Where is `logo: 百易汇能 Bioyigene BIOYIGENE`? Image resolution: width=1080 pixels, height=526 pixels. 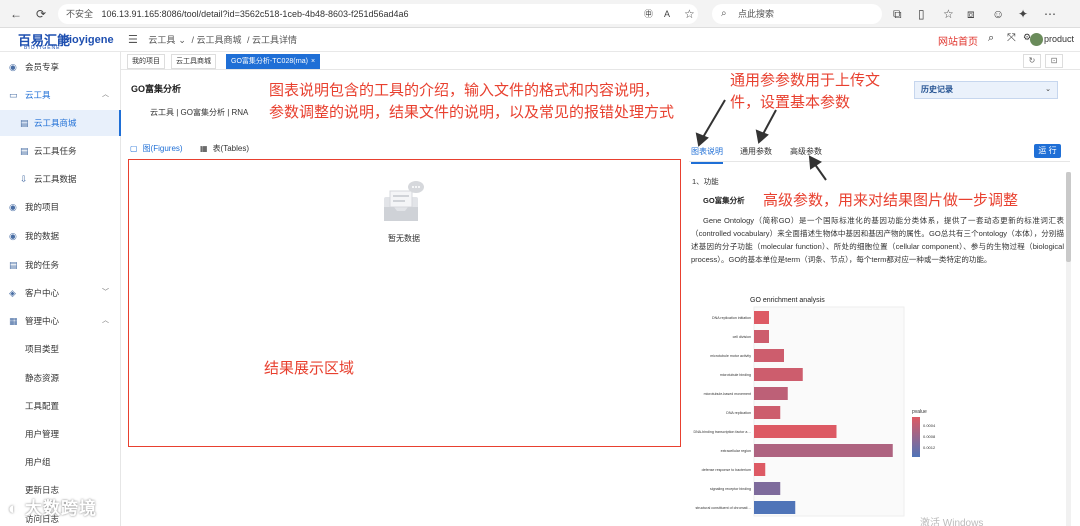 logo: 百易汇能 Bioyigene BIOYIGENE is located at coordinates (65, 41).